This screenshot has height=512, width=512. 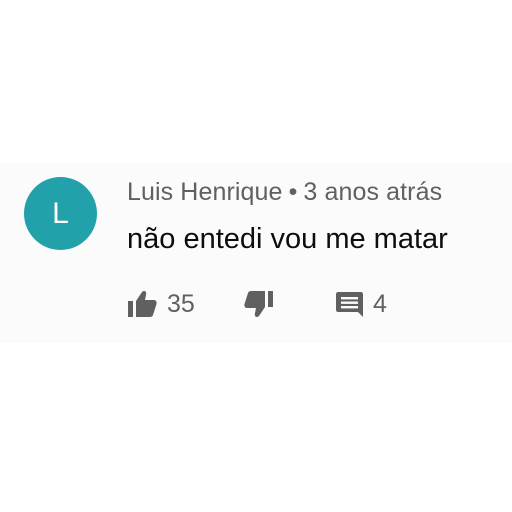 I want to click on reply-count: 4, so click(x=380, y=303).